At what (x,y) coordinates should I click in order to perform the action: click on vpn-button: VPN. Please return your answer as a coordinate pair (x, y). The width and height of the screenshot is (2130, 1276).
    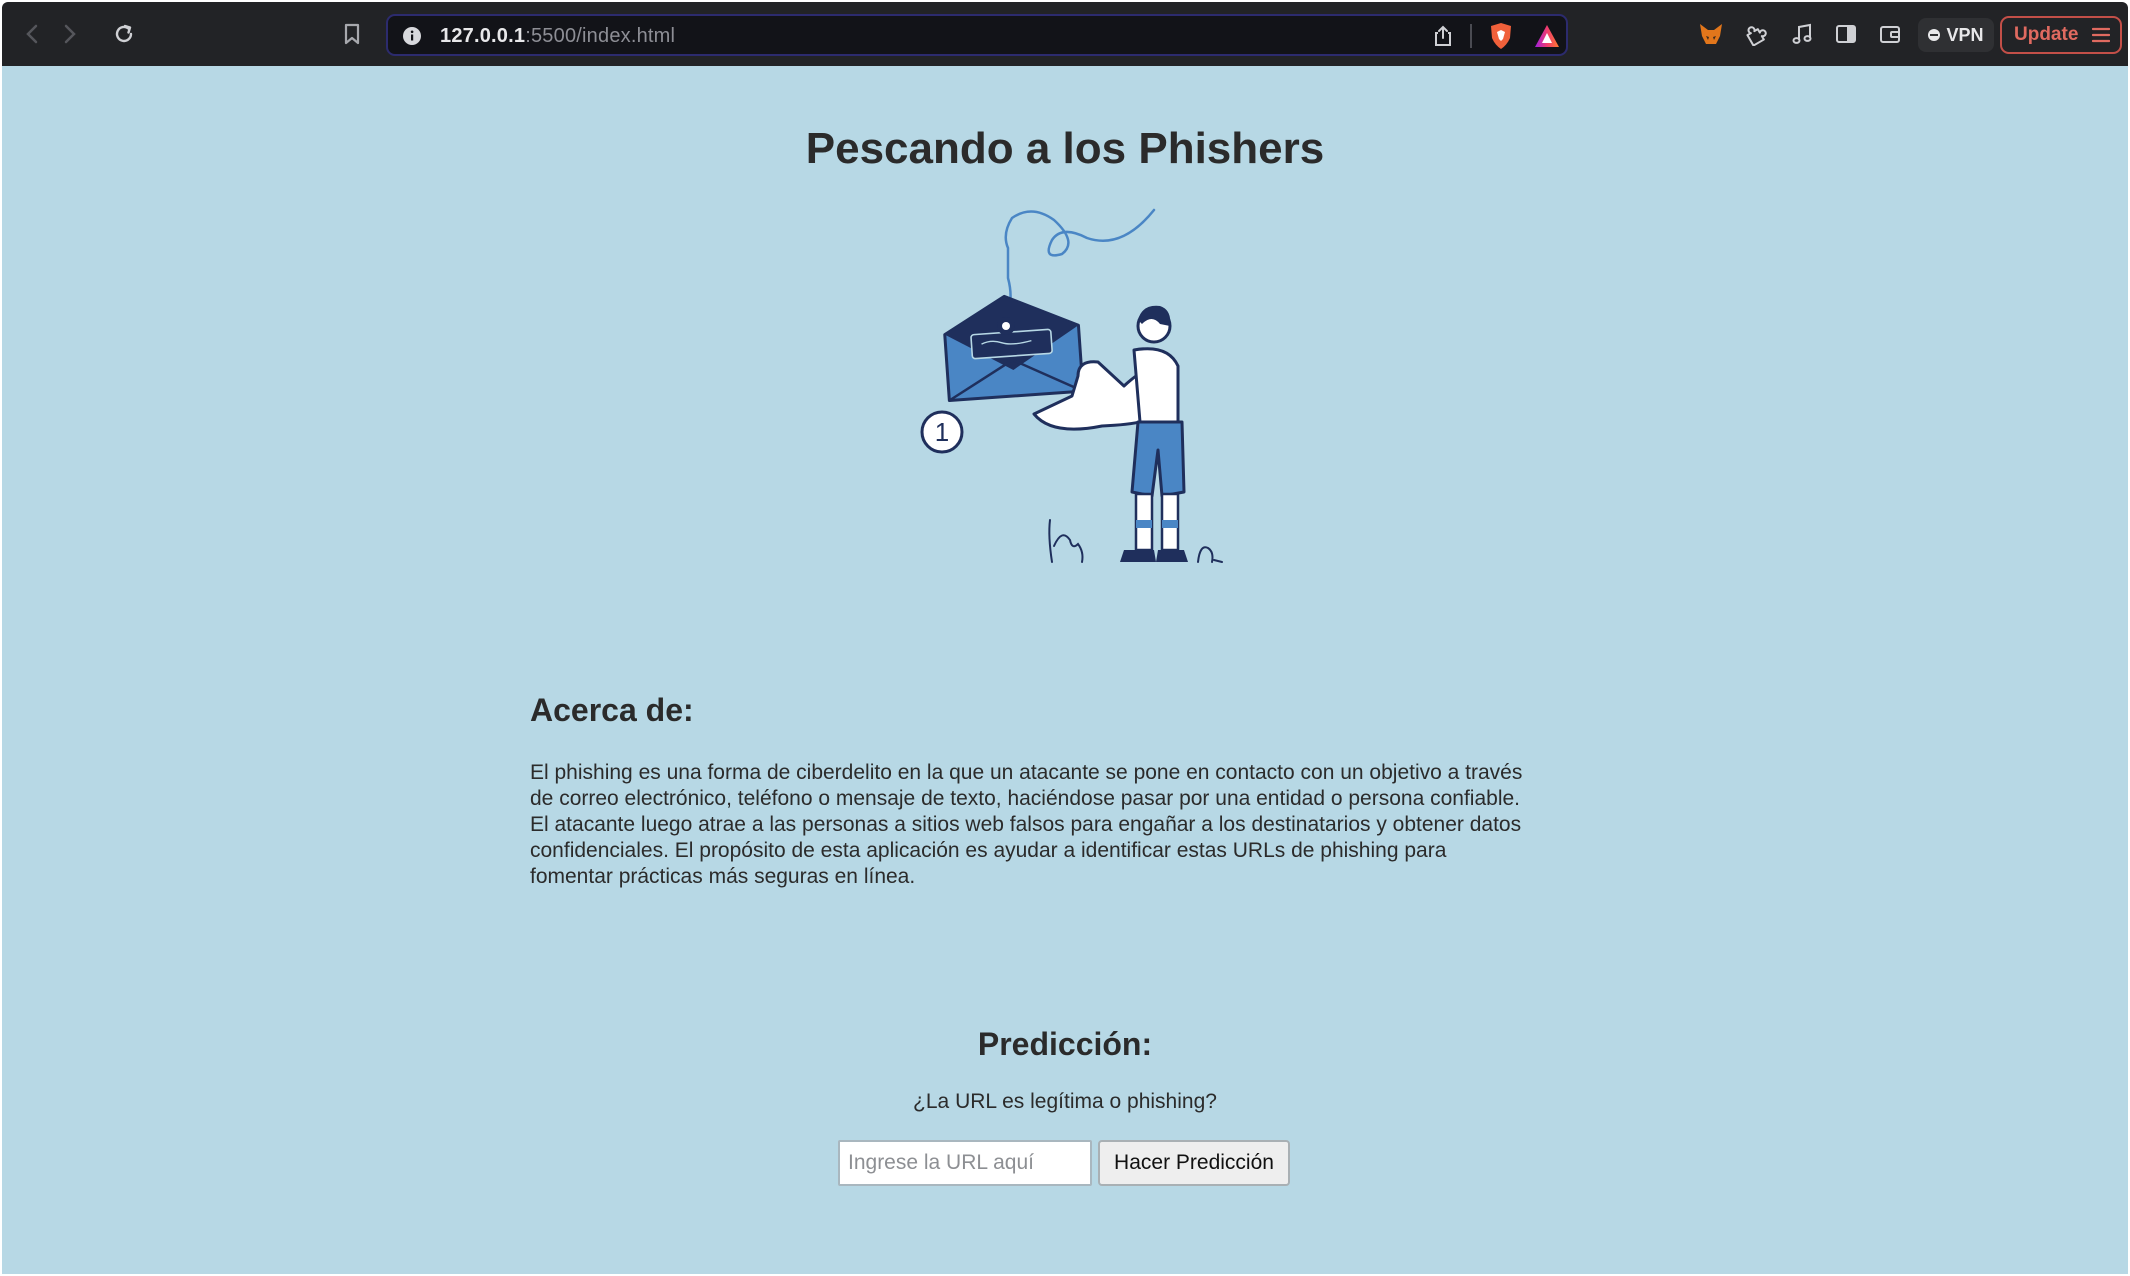
    Looking at the image, I should click on (1956, 35).